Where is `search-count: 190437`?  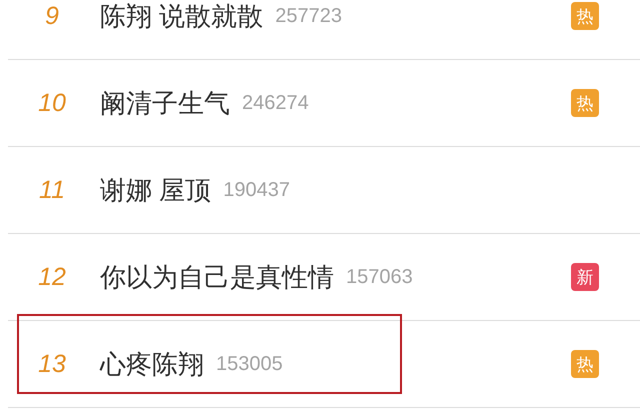
search-count: 190437 is located at coordinates (256, 190).